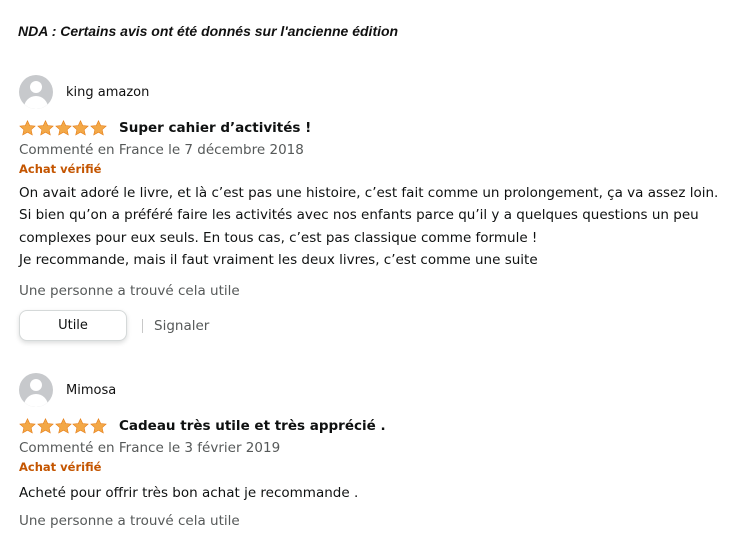 The image size is (736, 554). What do you see at coordinates (150, 448) in the screenshot?
I see `review-date: Commenté en France le 3 février 2019` at bounding box center [150, 448].